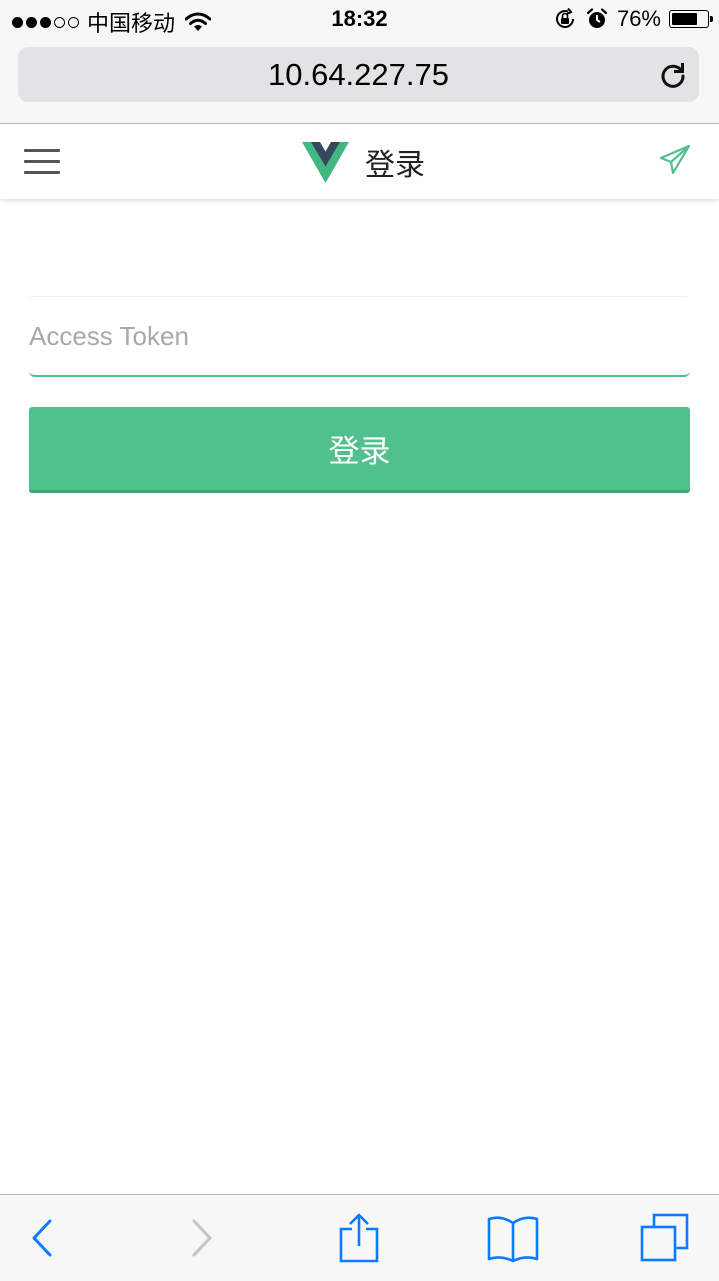 This screenshot has width=719, height=1281. I want to click on access-token-field, so click(359, 336).